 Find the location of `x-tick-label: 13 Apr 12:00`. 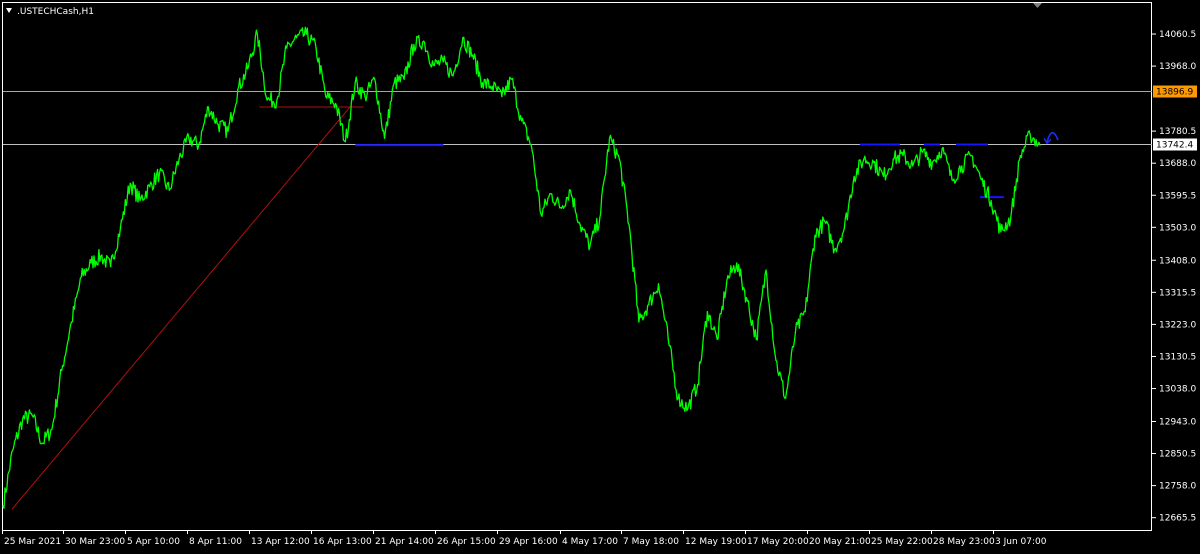

x-tick-label: 13 Apr 12:00 is located at coordinates (280, 542).